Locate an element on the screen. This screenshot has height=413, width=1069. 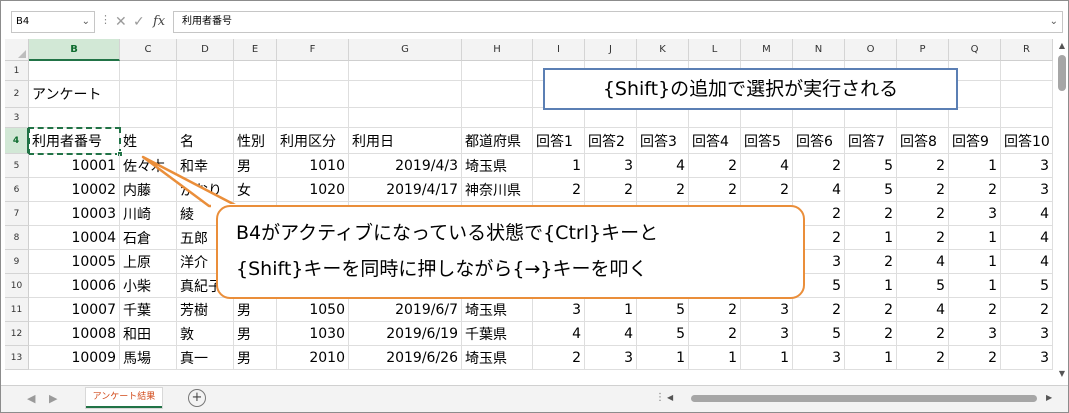
cell-d12: 敦 is located at coordinates (205, 334).